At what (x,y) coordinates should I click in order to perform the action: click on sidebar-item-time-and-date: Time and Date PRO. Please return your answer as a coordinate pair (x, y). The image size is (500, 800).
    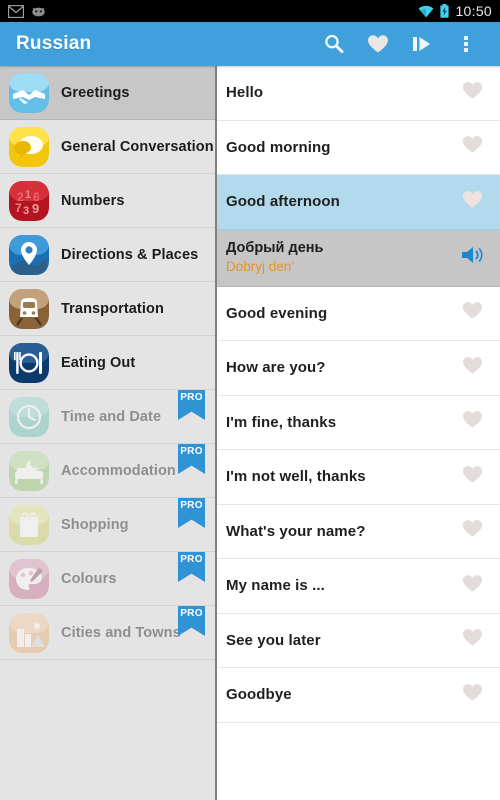
    Looking at the image, I should click on (107, 417).